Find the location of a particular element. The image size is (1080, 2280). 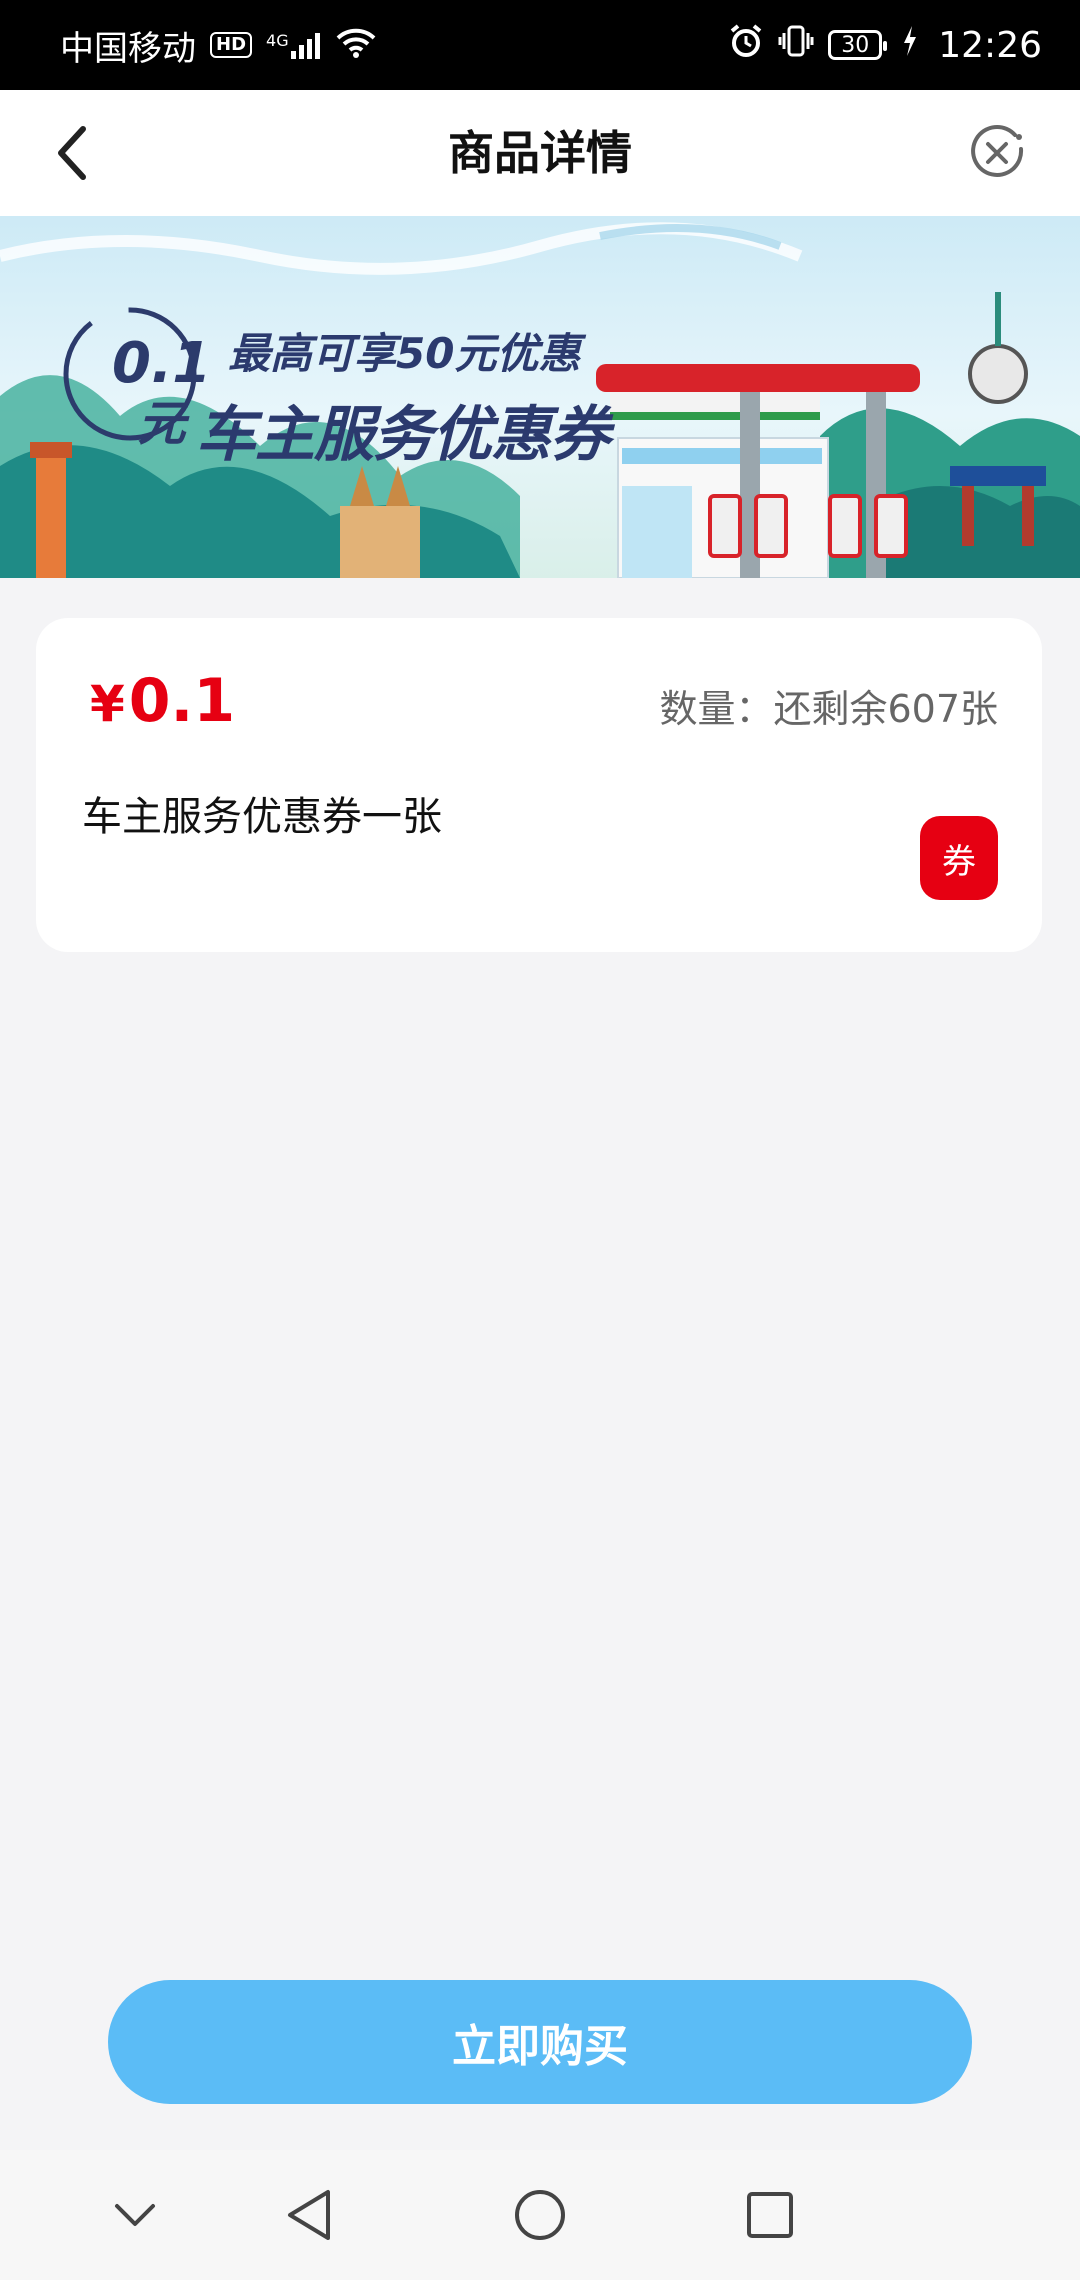

back-button is located at coordinates (73, 153).